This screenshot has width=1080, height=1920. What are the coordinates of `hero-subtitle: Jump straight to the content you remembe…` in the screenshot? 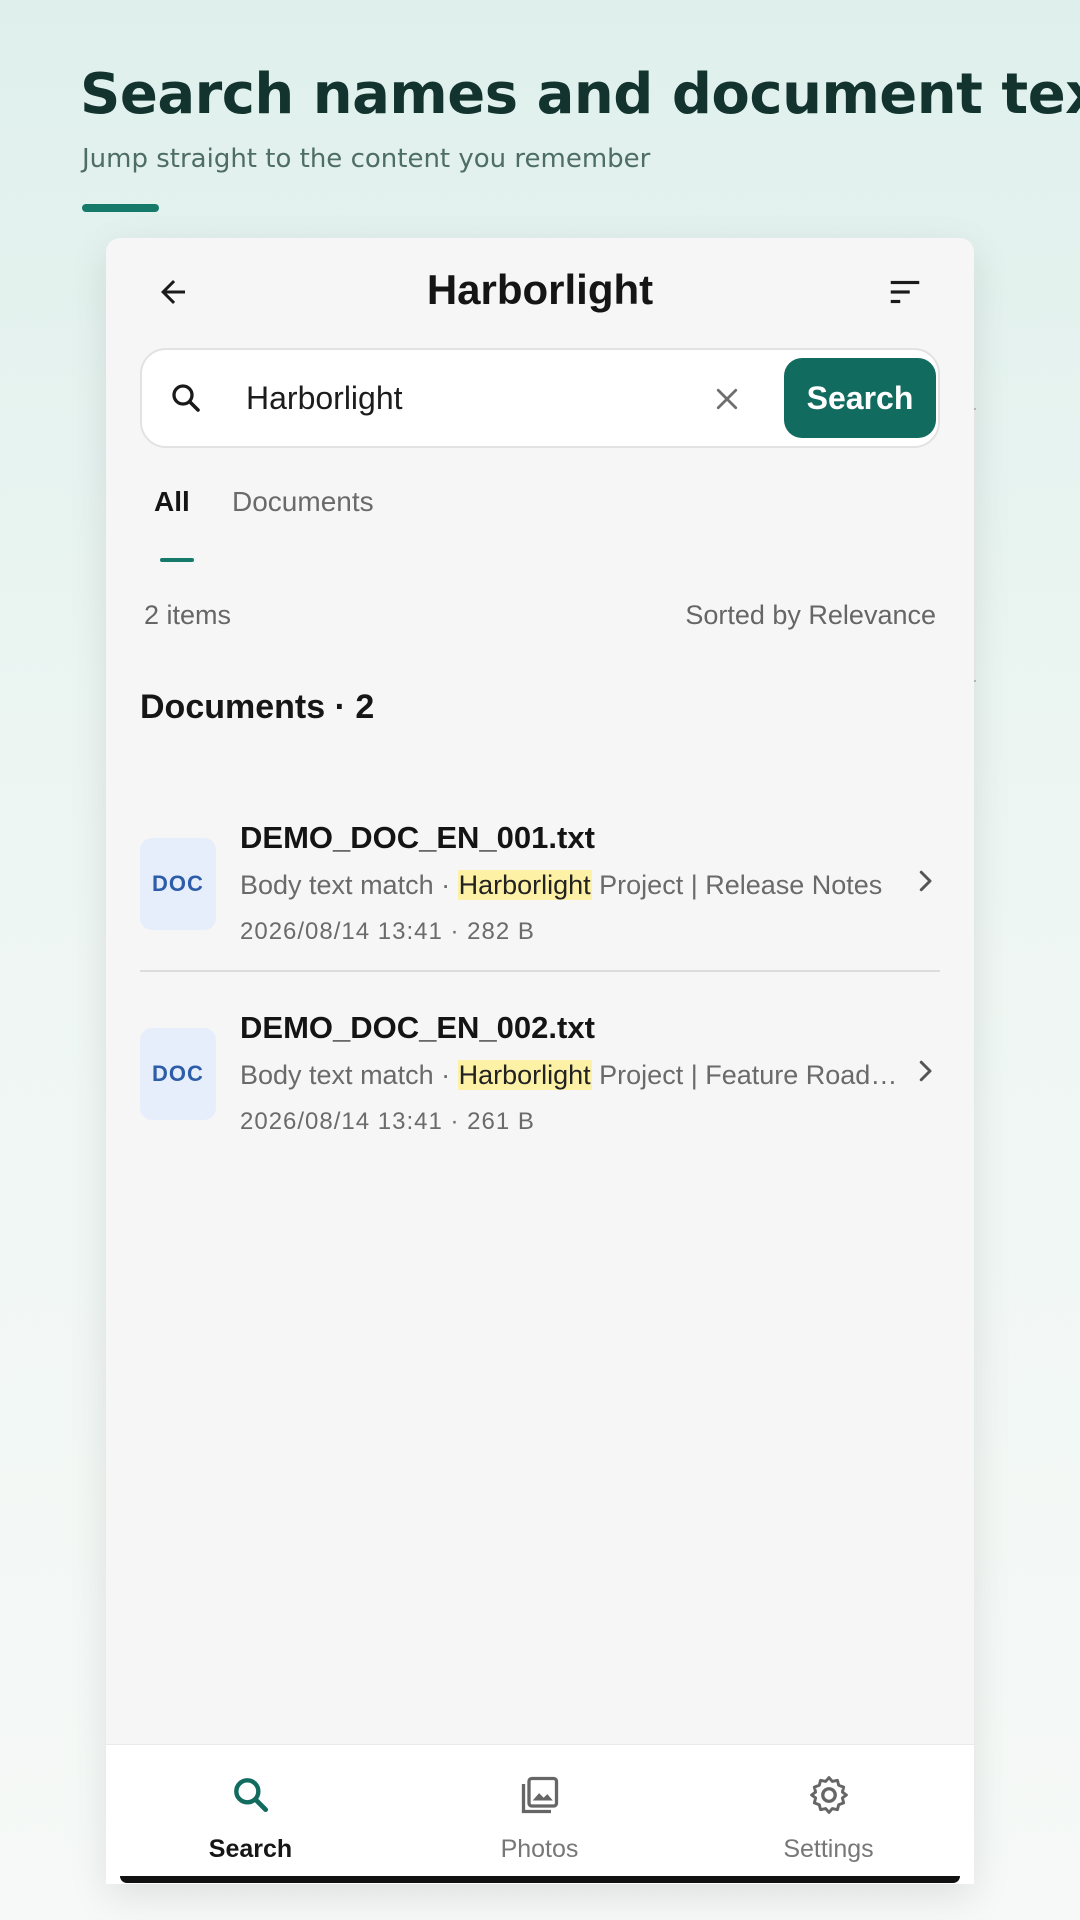 It's located at (366, 159).